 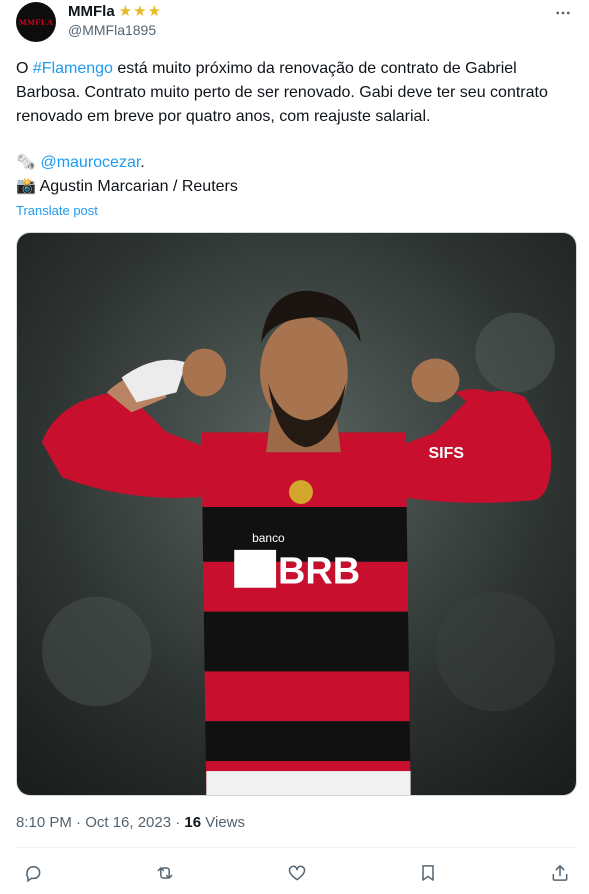 I want to click on newspaper-icon: 🗞️, so click(x=26, y=162).